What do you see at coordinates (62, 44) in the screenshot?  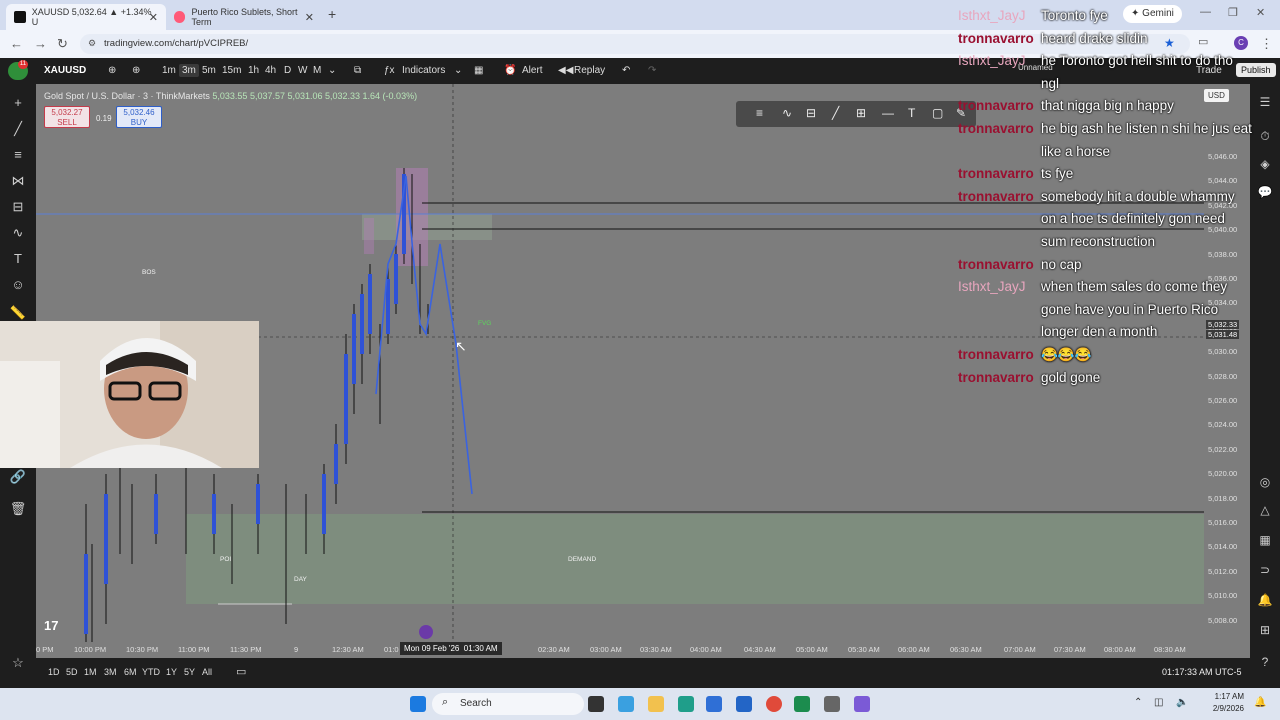 I see `reload-icon: ↻` at bounding box center [62, 44].